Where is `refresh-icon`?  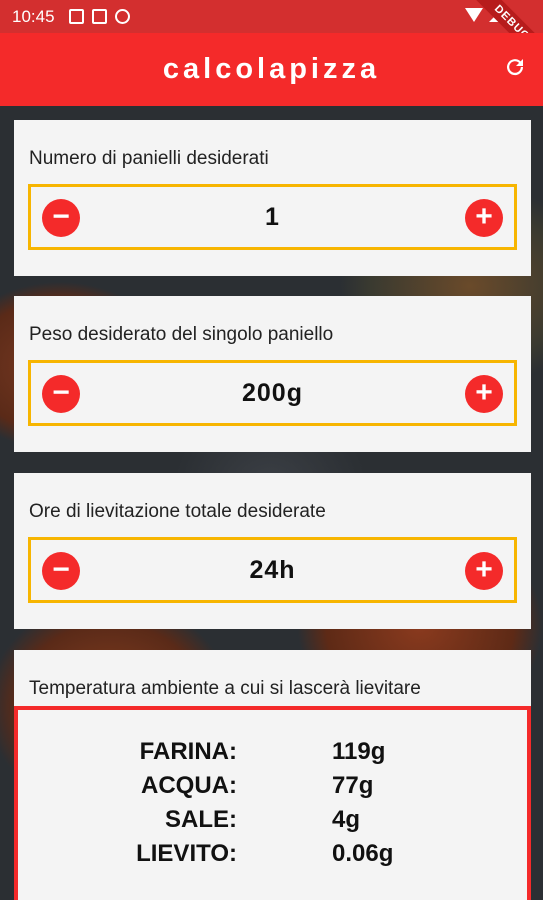 refresh-icon is located at coordinates (515, 67).